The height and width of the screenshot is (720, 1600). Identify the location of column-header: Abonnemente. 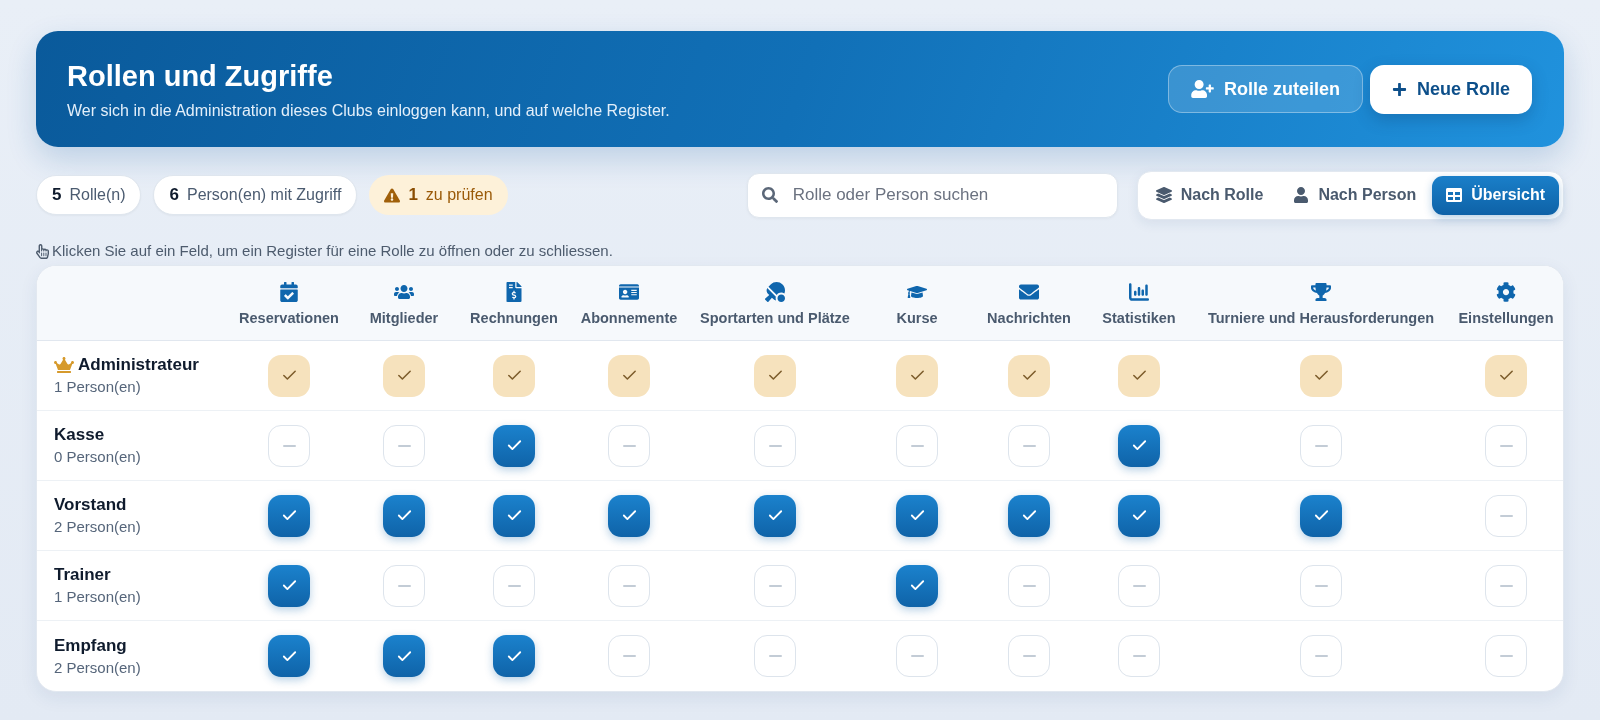
(629, 318).